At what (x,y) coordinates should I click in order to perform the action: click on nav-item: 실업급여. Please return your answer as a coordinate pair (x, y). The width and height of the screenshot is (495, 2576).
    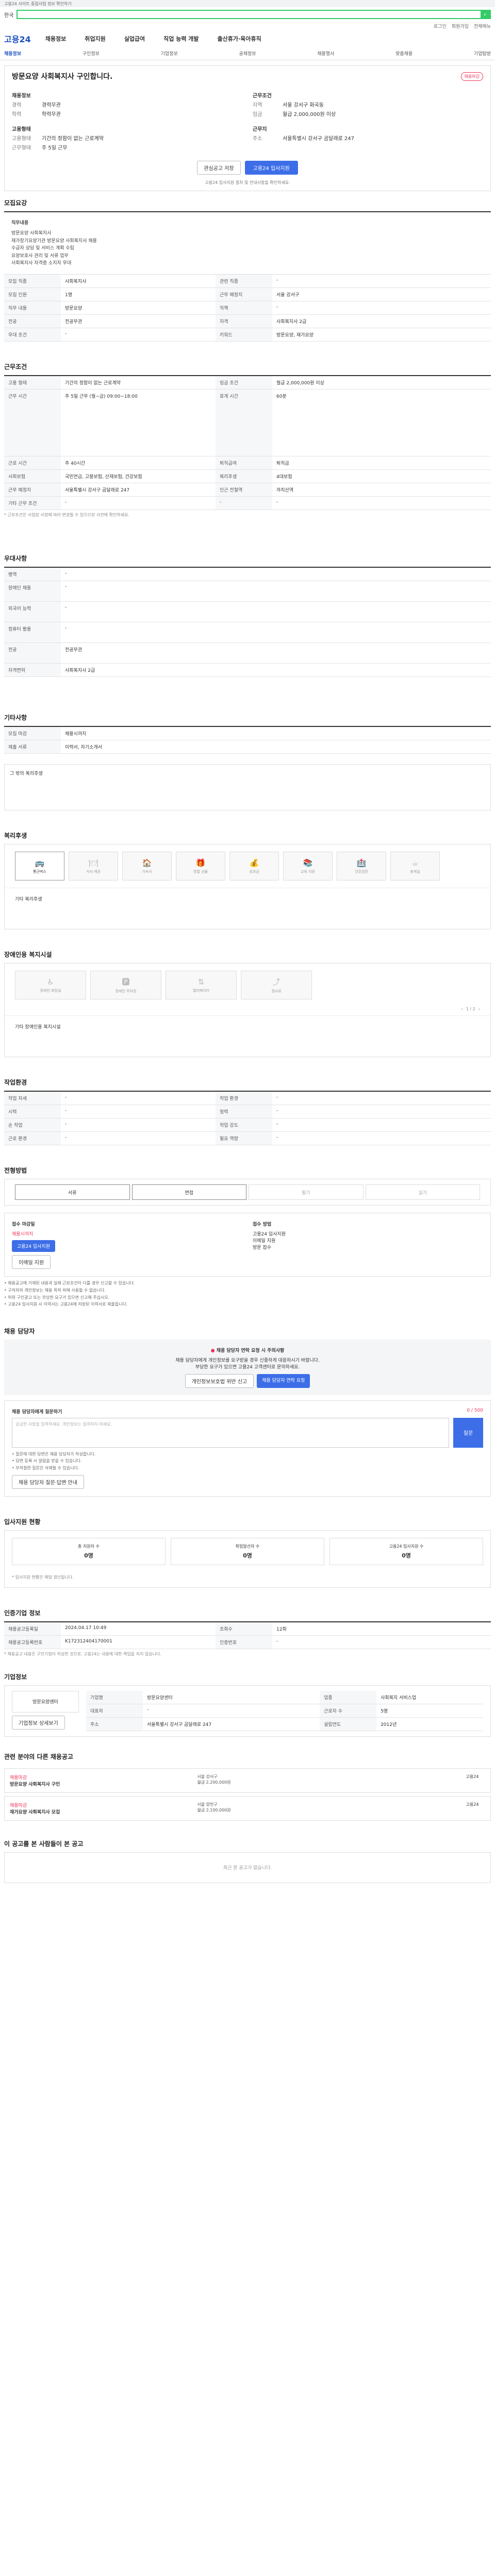
    Looking at the image, I should click on (134, 39).